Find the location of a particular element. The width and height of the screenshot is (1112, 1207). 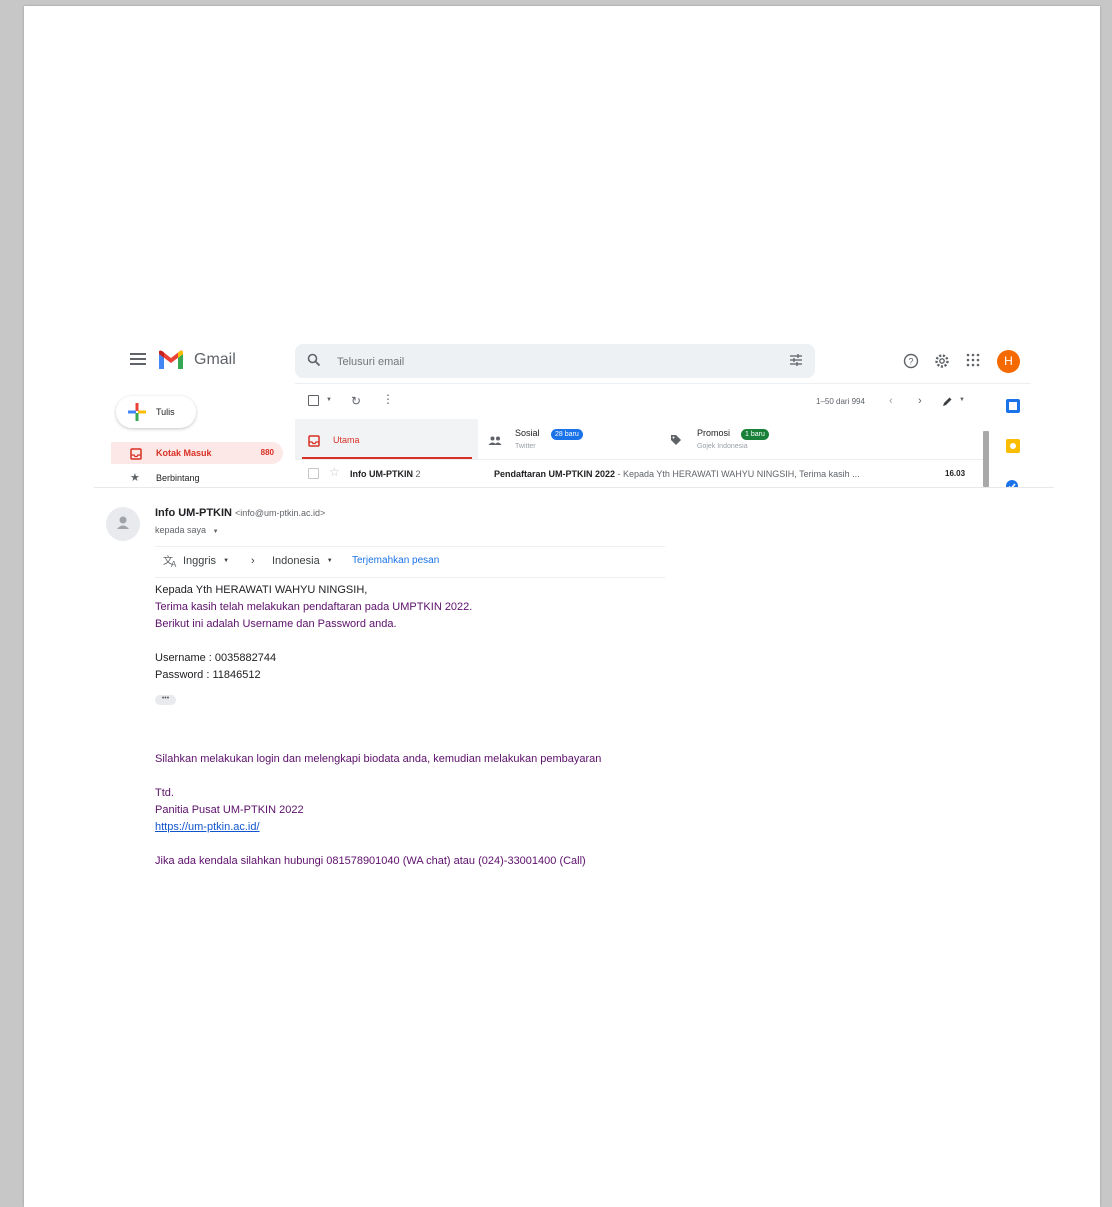

star-icon: ★ is located at coordinates (135, 478).